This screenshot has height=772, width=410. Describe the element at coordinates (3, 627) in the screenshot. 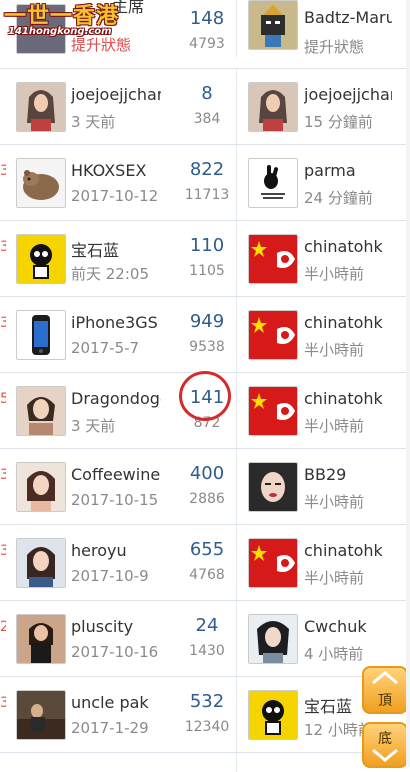

I see `rank-marker: 2` at that location.